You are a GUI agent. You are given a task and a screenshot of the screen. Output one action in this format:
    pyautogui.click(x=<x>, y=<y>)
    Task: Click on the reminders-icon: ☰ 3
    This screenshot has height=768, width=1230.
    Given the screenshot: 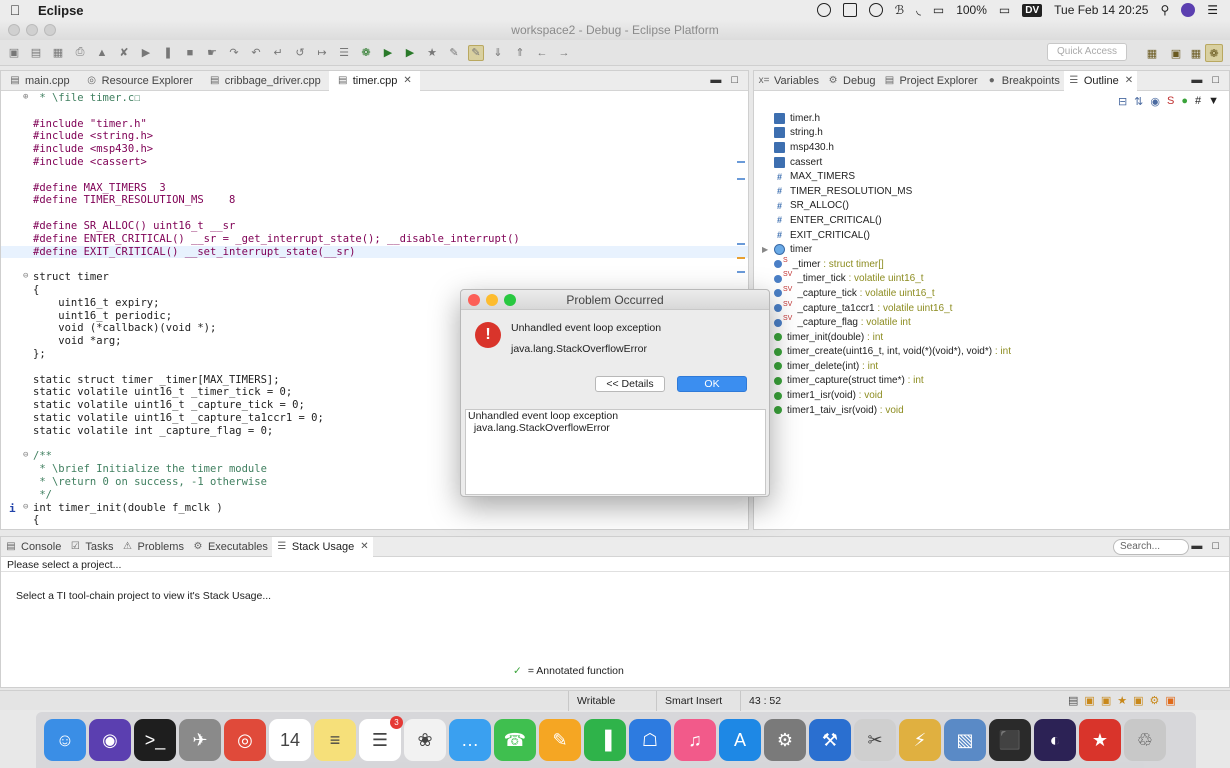 What is the action you would take?
    pyautogui.click(x=381, y=738)
    